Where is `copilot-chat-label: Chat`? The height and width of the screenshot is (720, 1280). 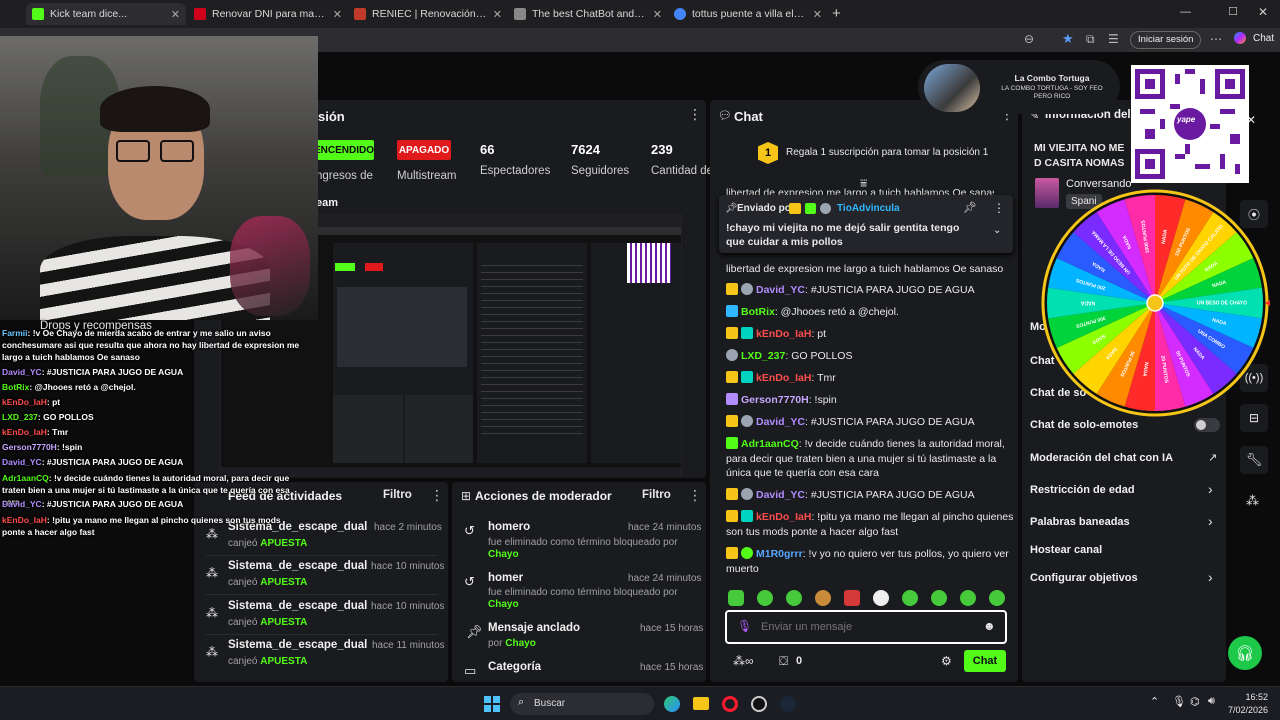 copilot-chat-label: Chat is located at coordinates (1263, 38).